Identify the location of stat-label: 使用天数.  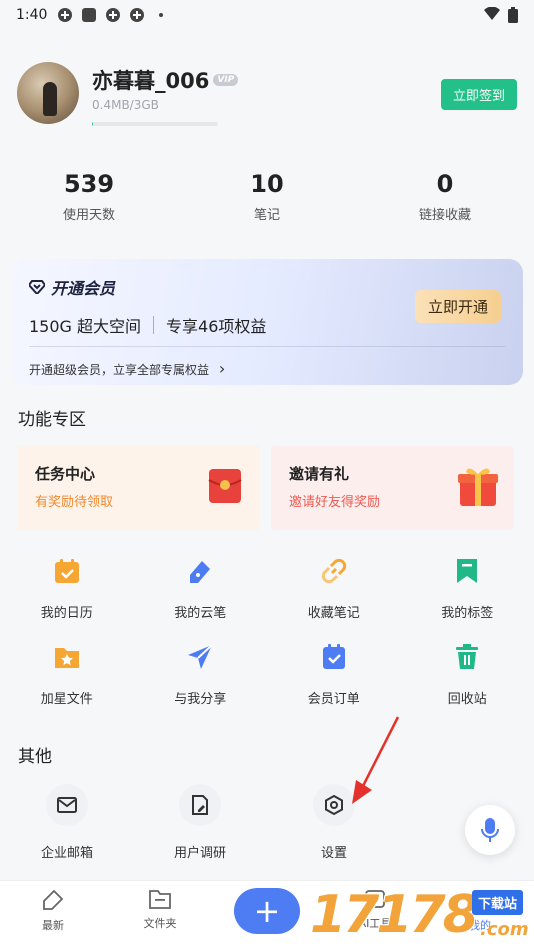
(88, 215).